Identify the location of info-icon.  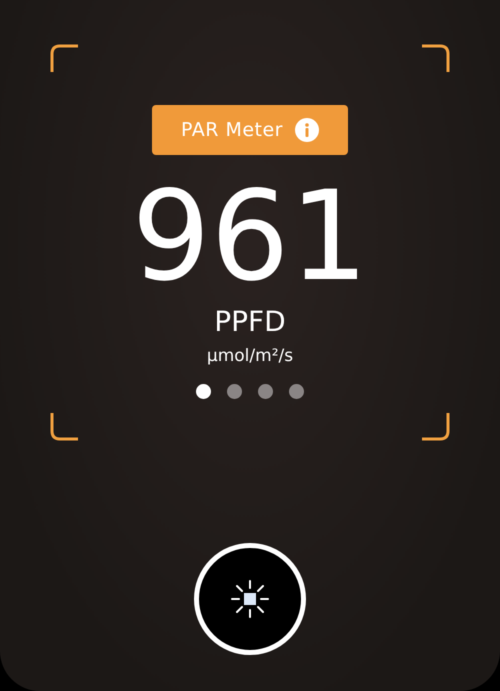
(307, 130).